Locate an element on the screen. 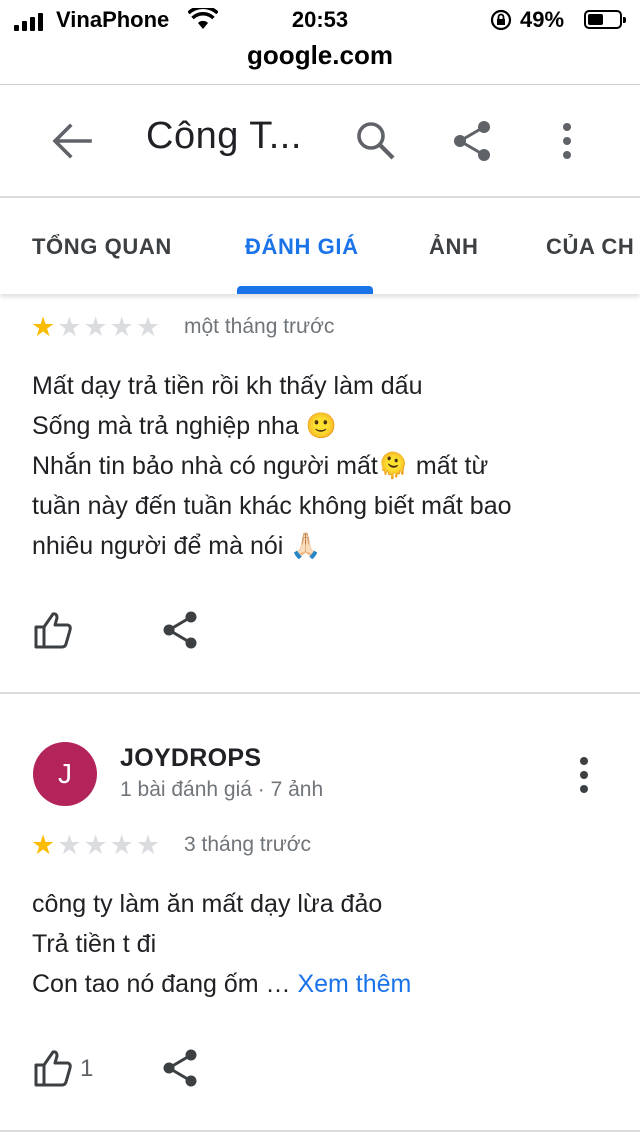 This screenshot has width=640, height=1136. avatar: J is located at coordinates (65, 774).